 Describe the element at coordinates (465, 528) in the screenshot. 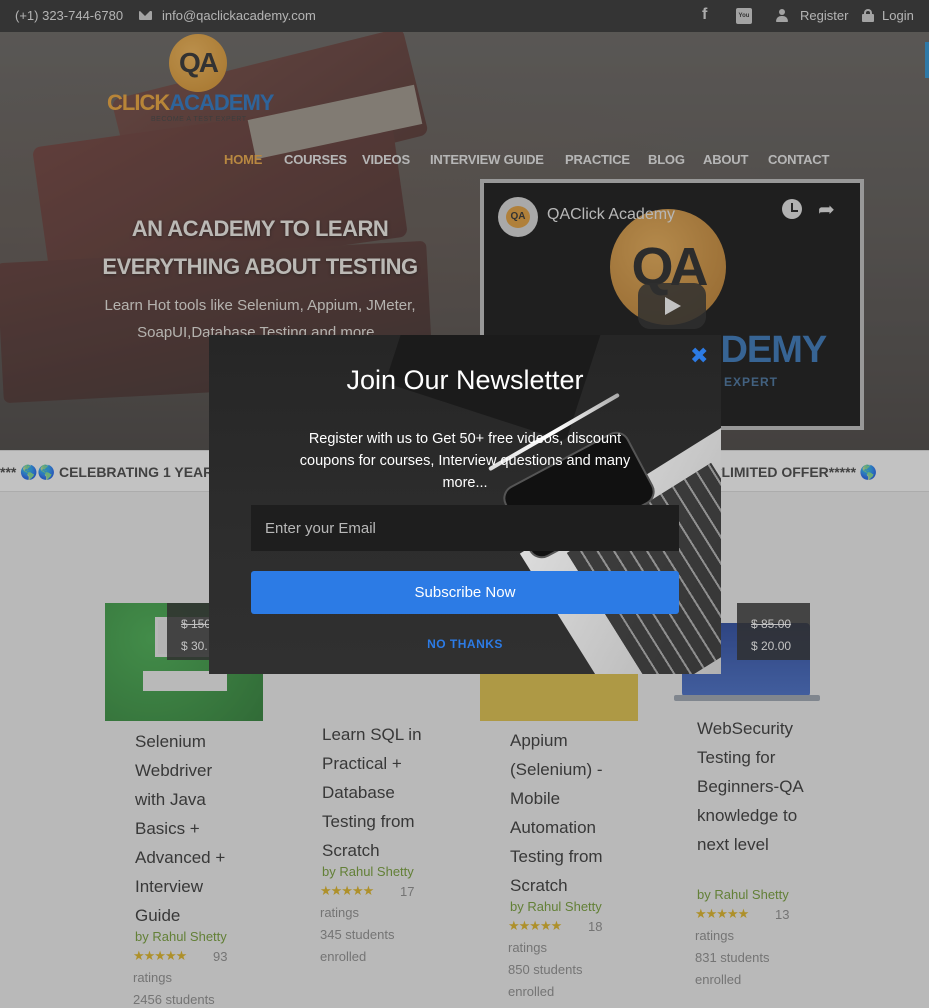

I see `email-input` at that location.